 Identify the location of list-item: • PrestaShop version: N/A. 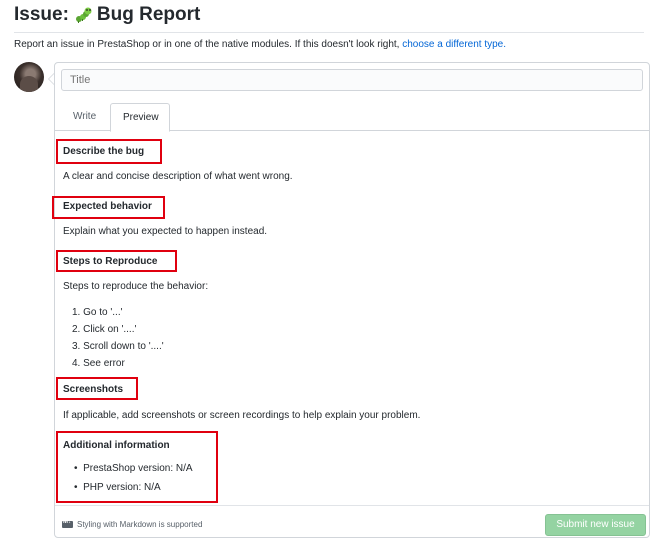
(133, 468).